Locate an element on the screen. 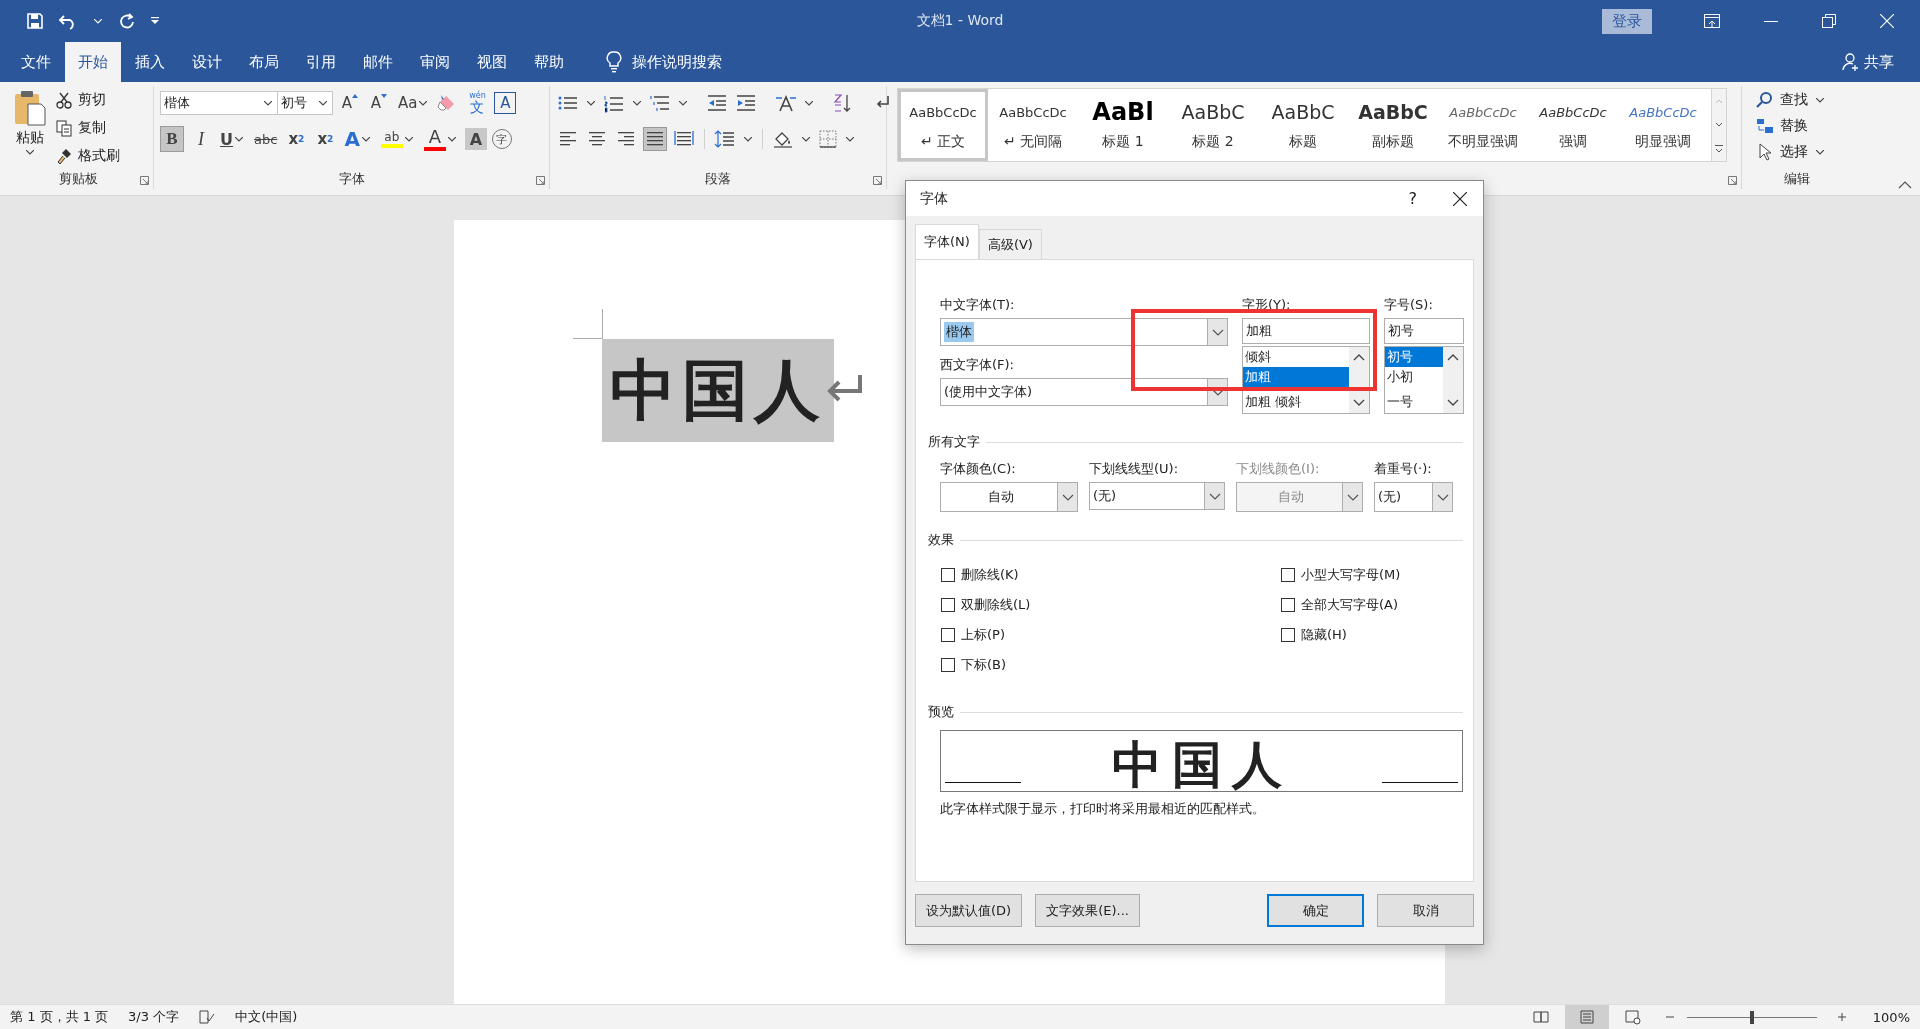 The height and width of the screenshot is (1029, 1920). dropdown-field: (使用中文字体) is located at coordinates (1084, 392).